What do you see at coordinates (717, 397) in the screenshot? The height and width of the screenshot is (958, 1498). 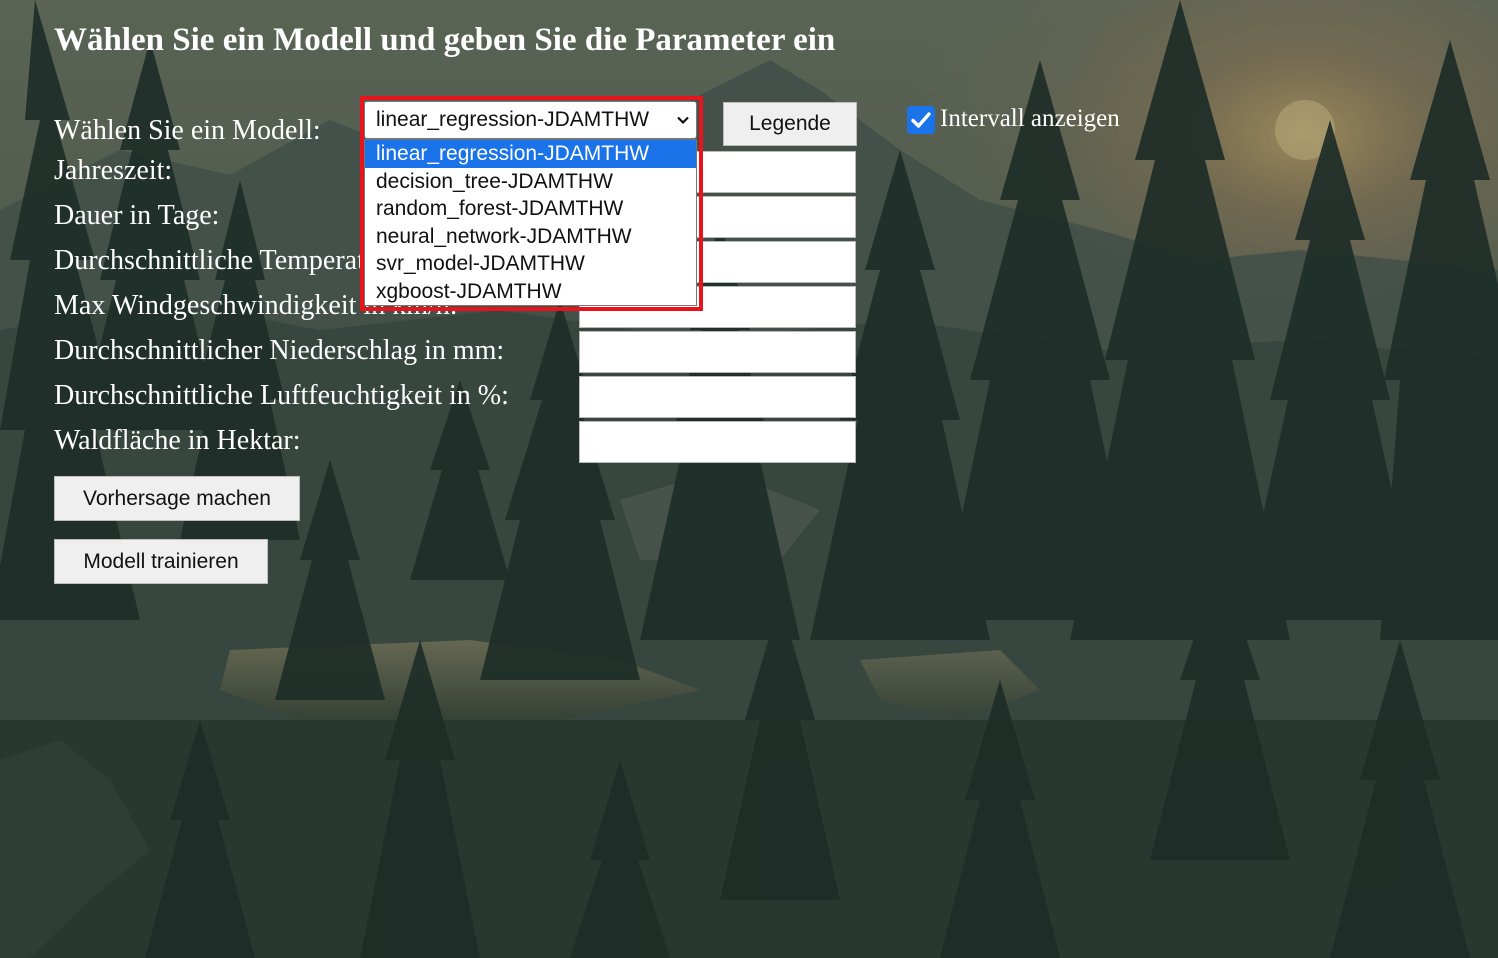 I see `avg-humidity-input` at bounding box center [717, 397].